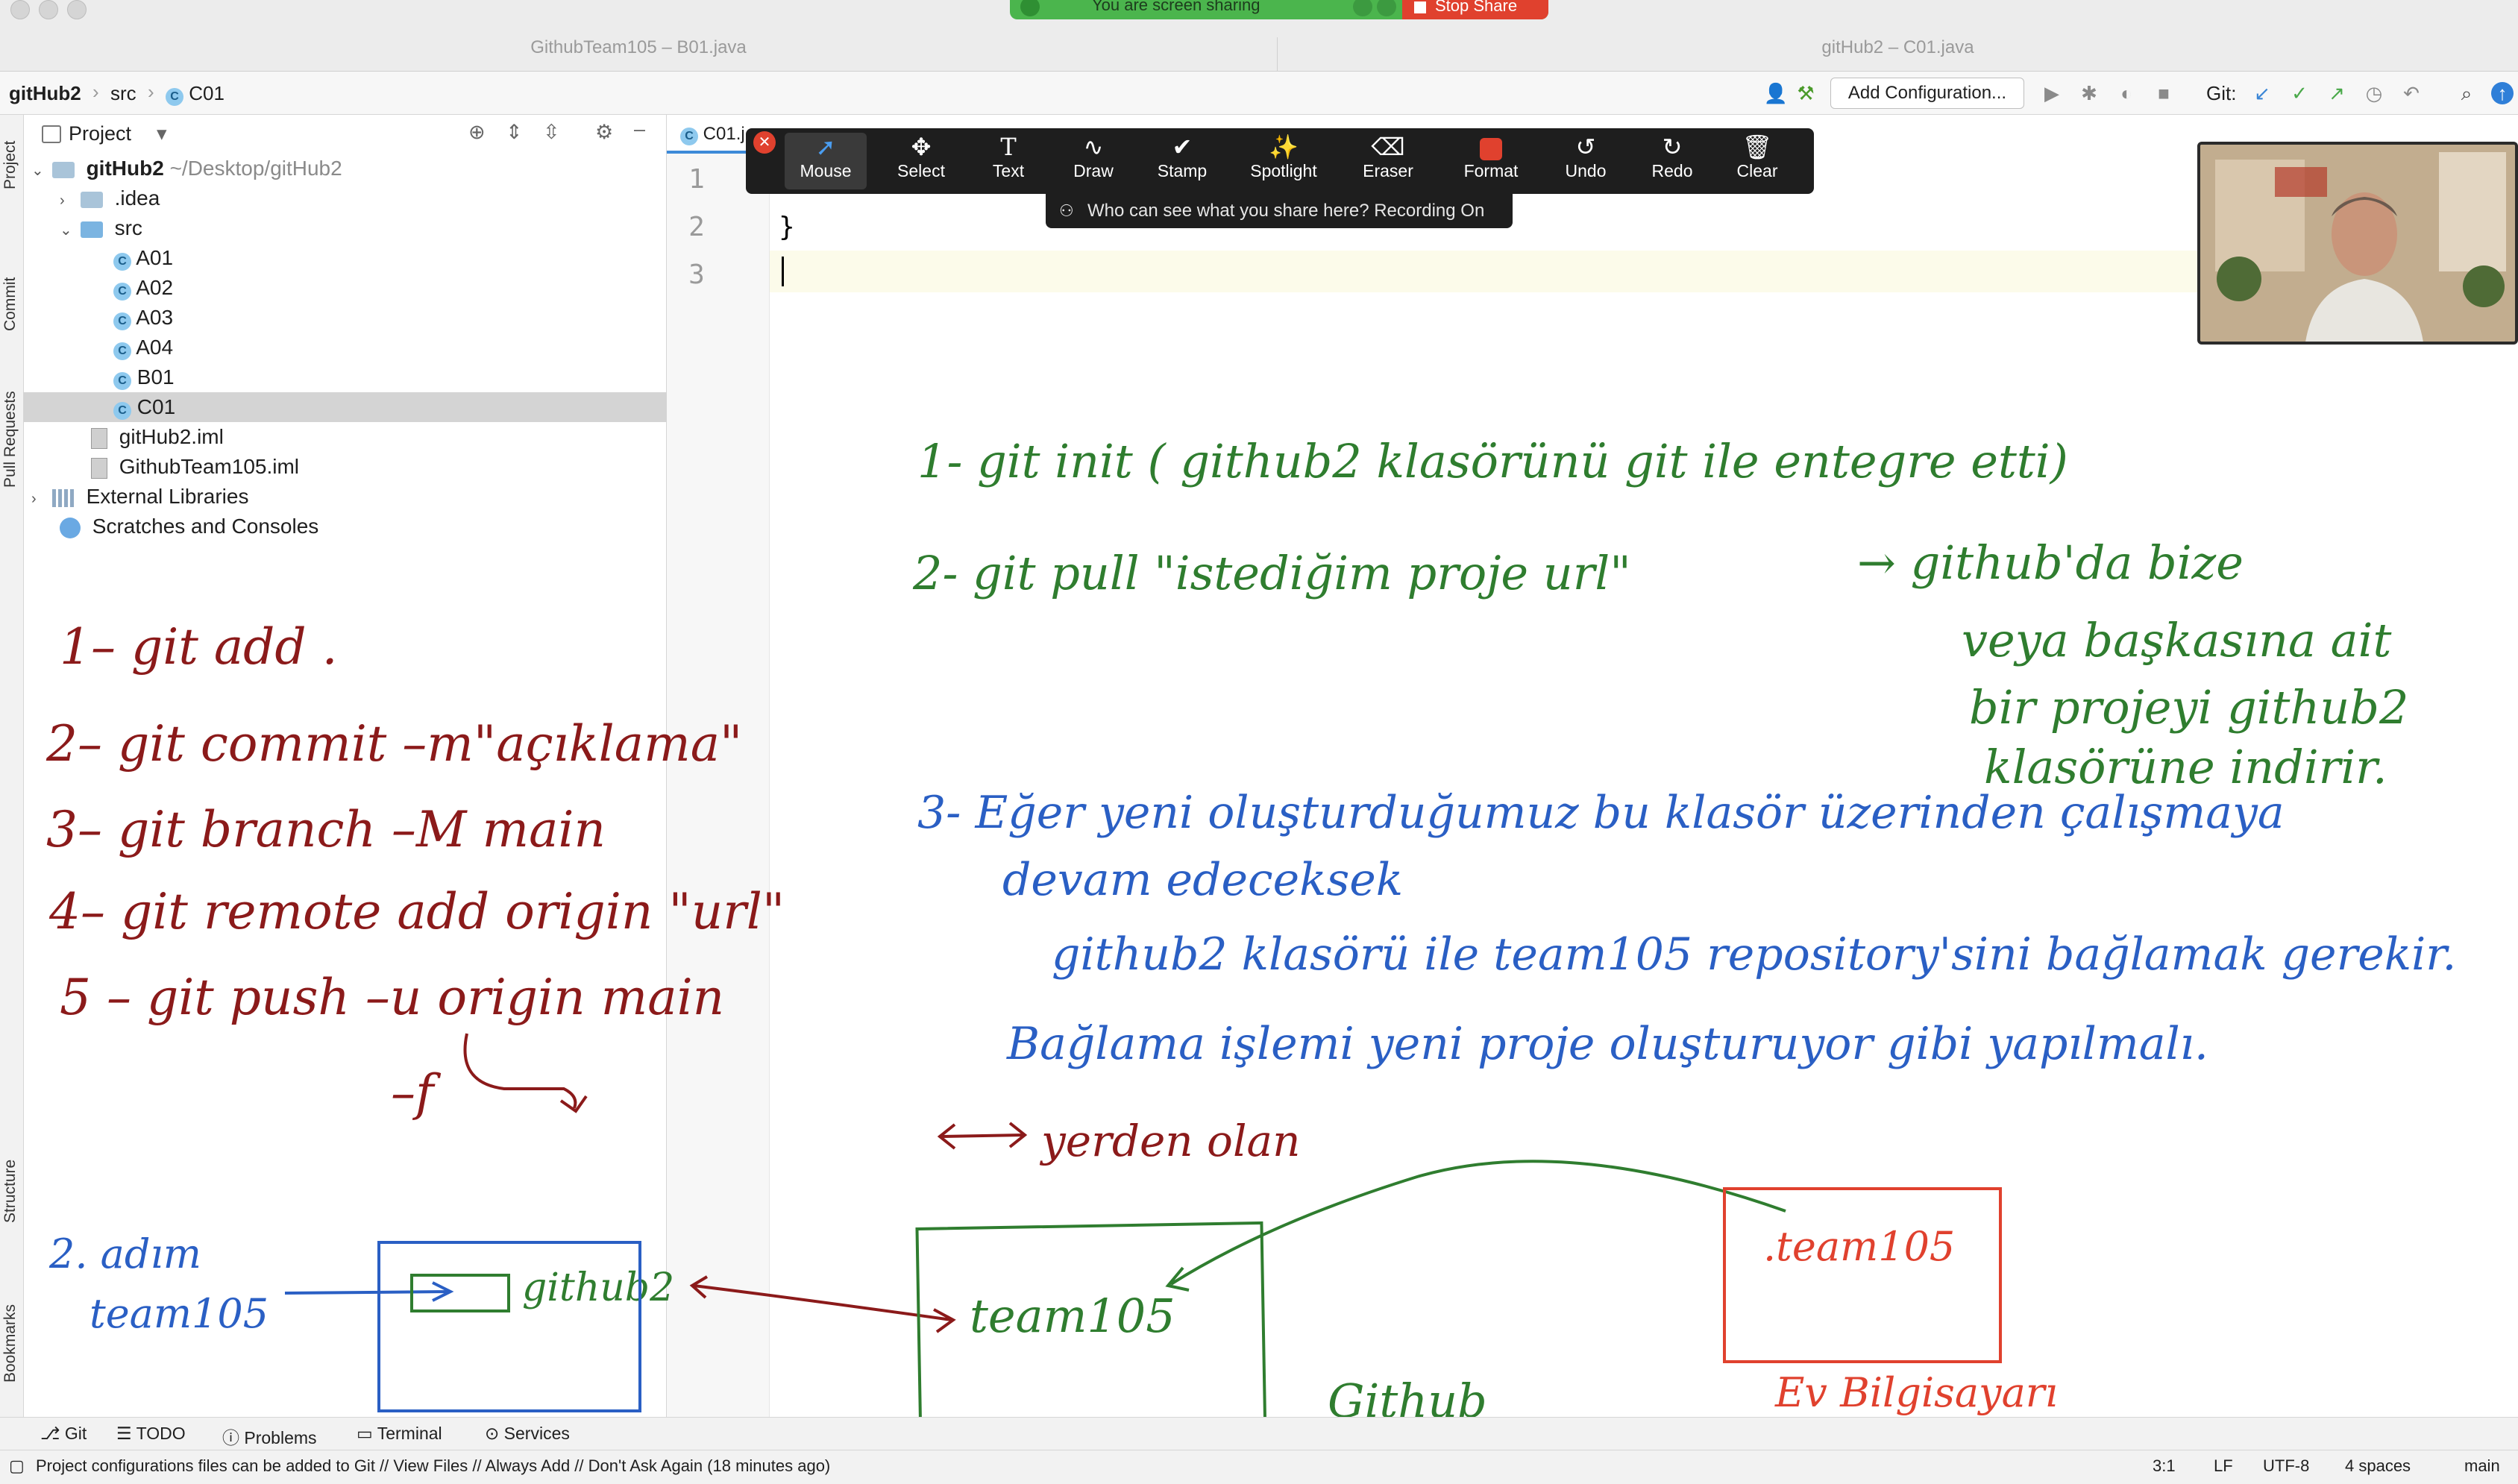 Image resolution: width=2518 pixels, height=1484 pixels. What do you see at coordinates (696, 227) in the screenshot?
I see `line-number: 2` at bounding box center [696, 227].